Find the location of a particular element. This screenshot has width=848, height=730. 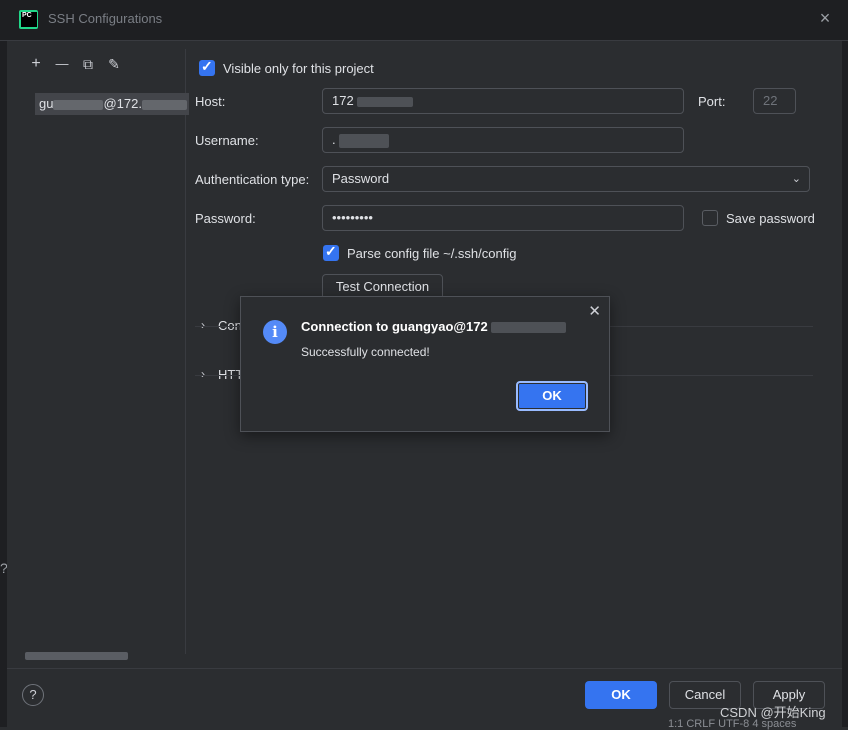

close-icon: × is located at coordinates (825, 18).